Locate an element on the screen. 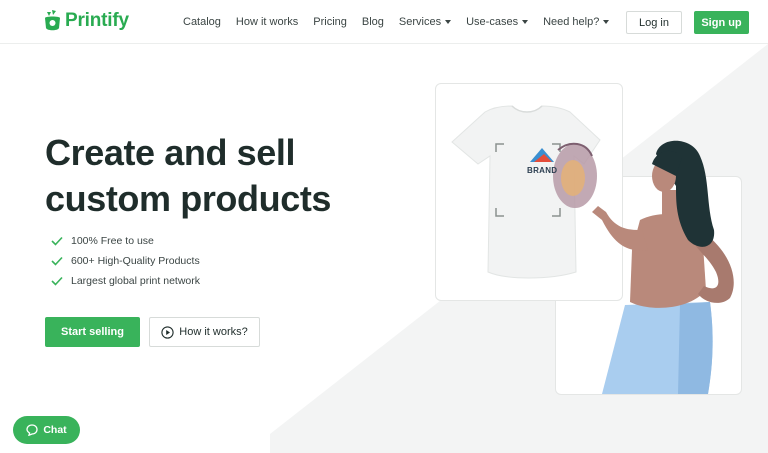 This screenshot has height=453, width=768. nav-need-help-label: Need help? is located at coordinates (571, 22).